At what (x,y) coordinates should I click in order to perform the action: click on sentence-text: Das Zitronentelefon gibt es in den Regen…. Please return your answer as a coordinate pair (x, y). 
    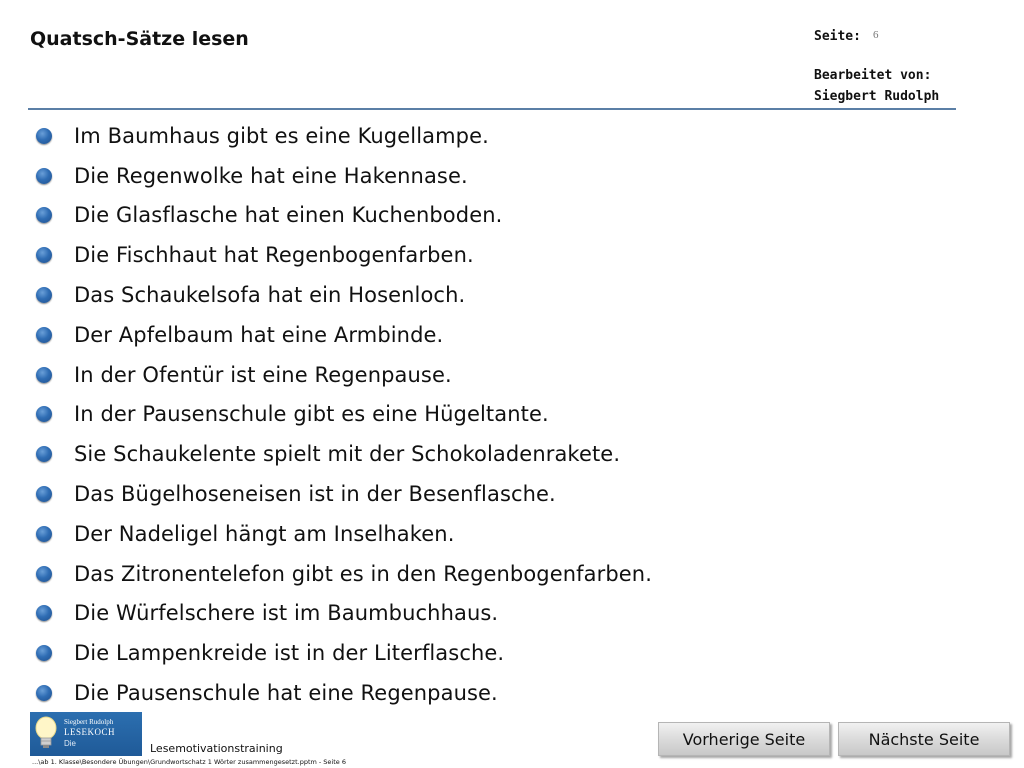
    Looking at the image, I should click on (363, 573).